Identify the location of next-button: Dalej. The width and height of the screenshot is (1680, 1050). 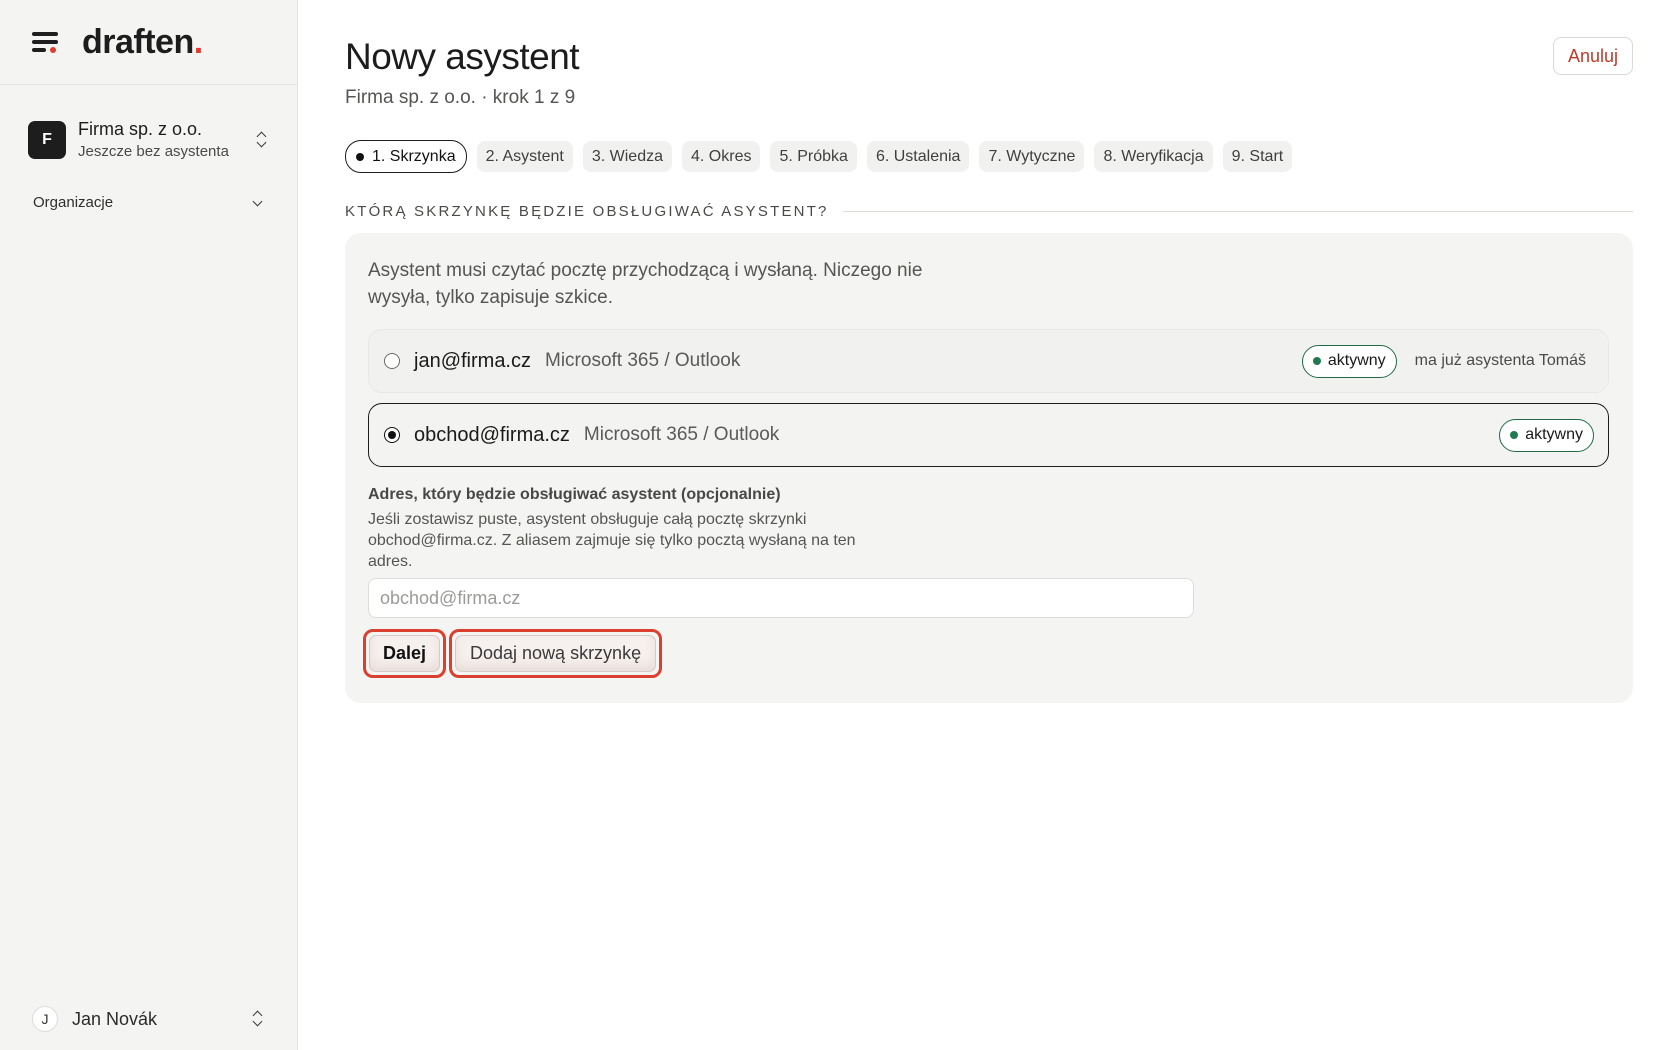
(405, 653).